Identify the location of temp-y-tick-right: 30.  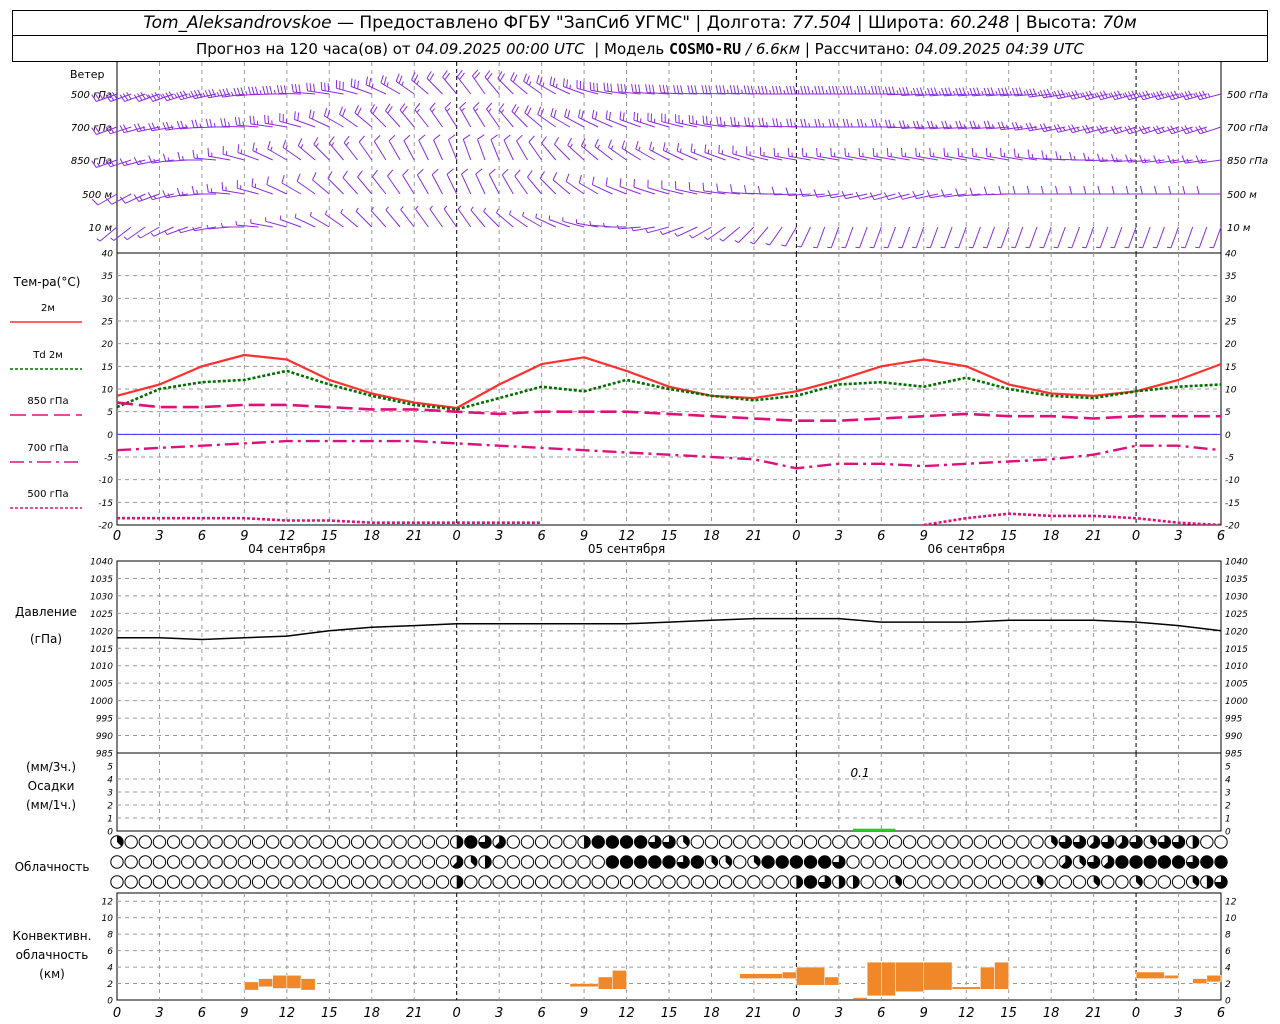
(1231, 300).